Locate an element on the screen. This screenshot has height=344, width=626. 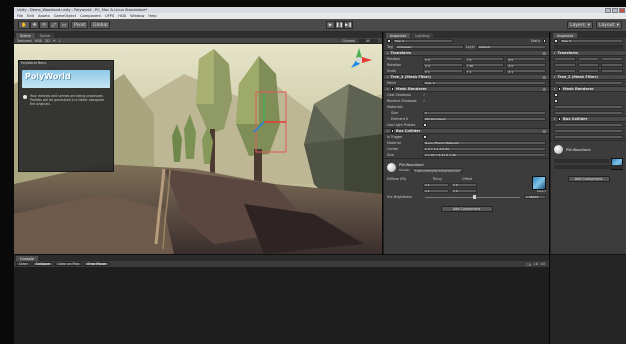
material-header: PW-Woodland is located at coordinates (588, 149).